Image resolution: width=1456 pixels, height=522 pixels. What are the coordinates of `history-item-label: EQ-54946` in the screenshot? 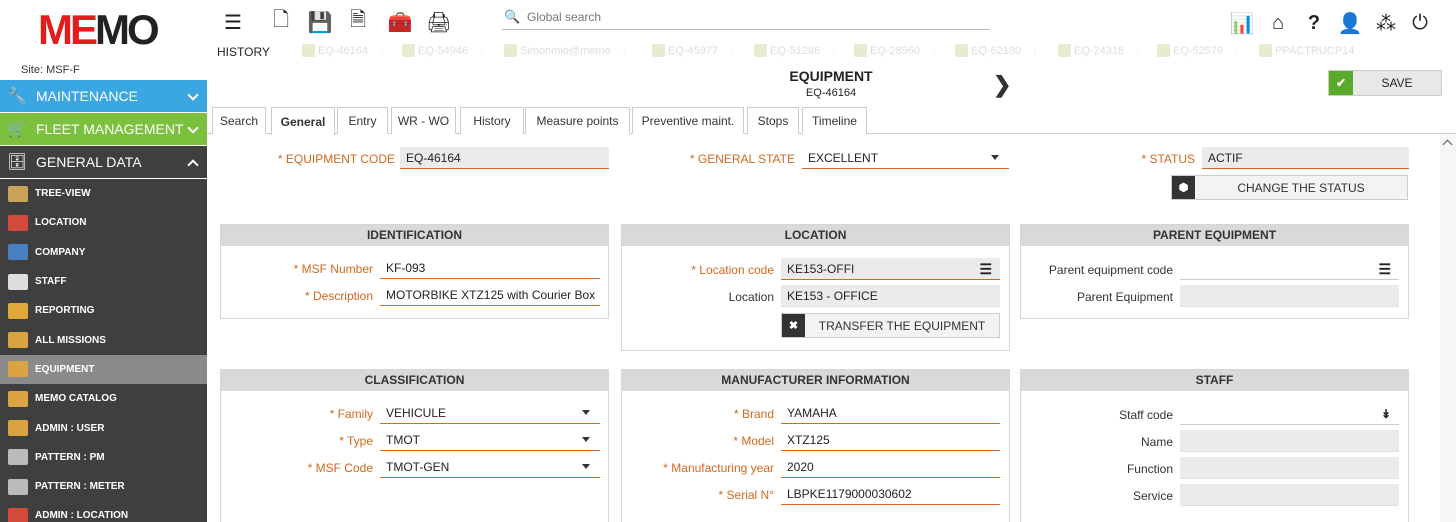 It's located at (443, 50).